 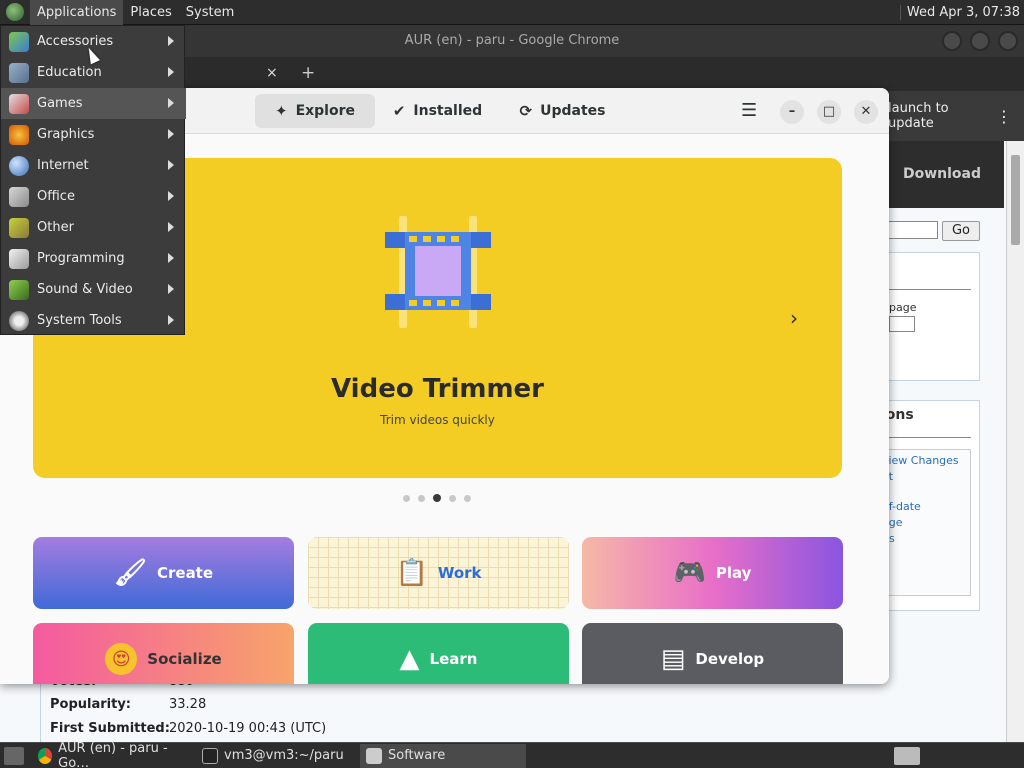 What do you see at coordinates (63, 165) in the screenshot?
I see `menu-item-label: Internet` at bounding box center [63, 165].